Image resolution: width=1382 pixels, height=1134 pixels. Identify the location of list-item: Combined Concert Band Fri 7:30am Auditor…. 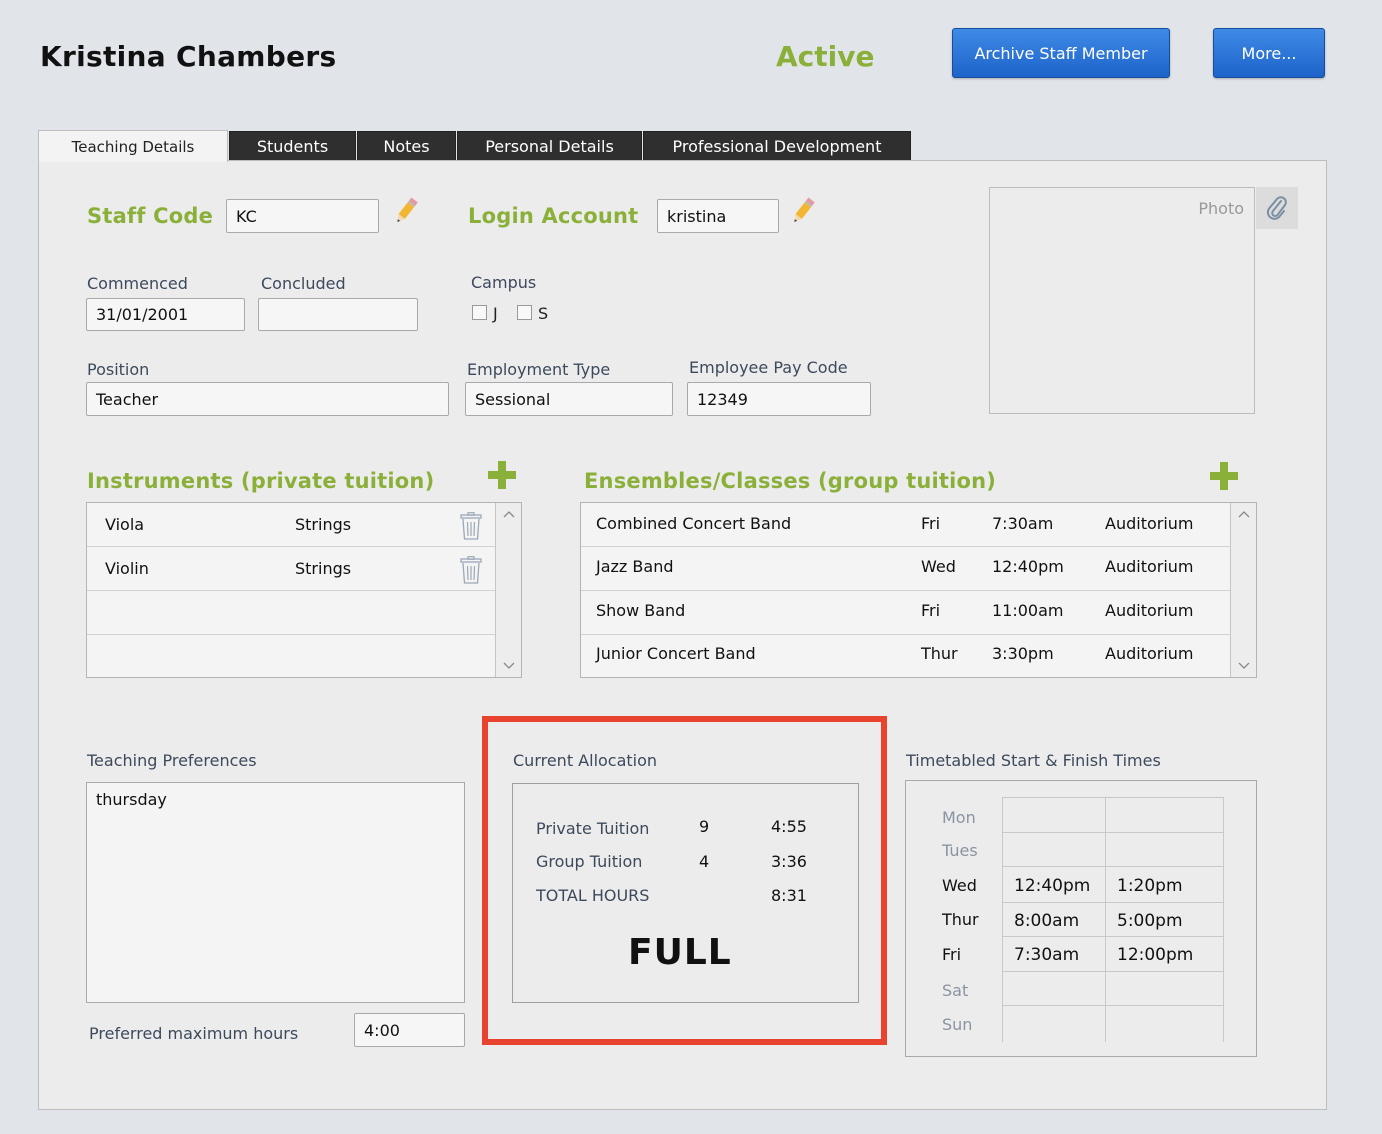
(906, 525).